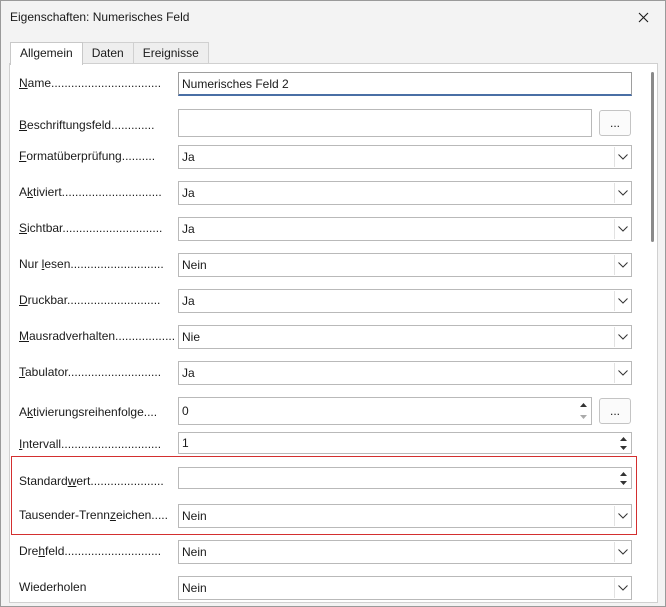 The width and height of the screenshot is (666, 607). What do you see at coordinates (405, 552) in the screenshot?
I see `drehfeld-select: Nein` at bounding box center [405, 552].